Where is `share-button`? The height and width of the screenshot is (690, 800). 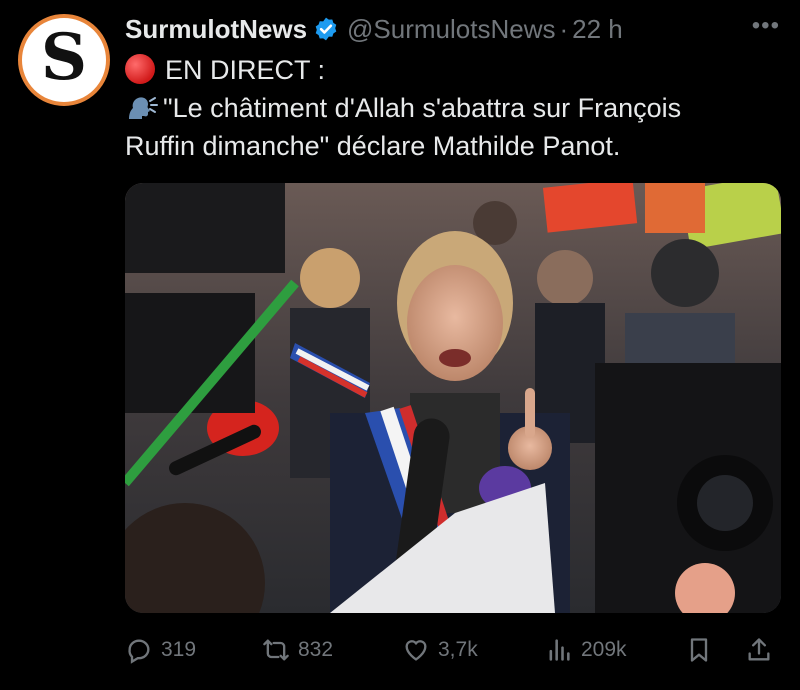
share-button is located at coordinates (763, 650).